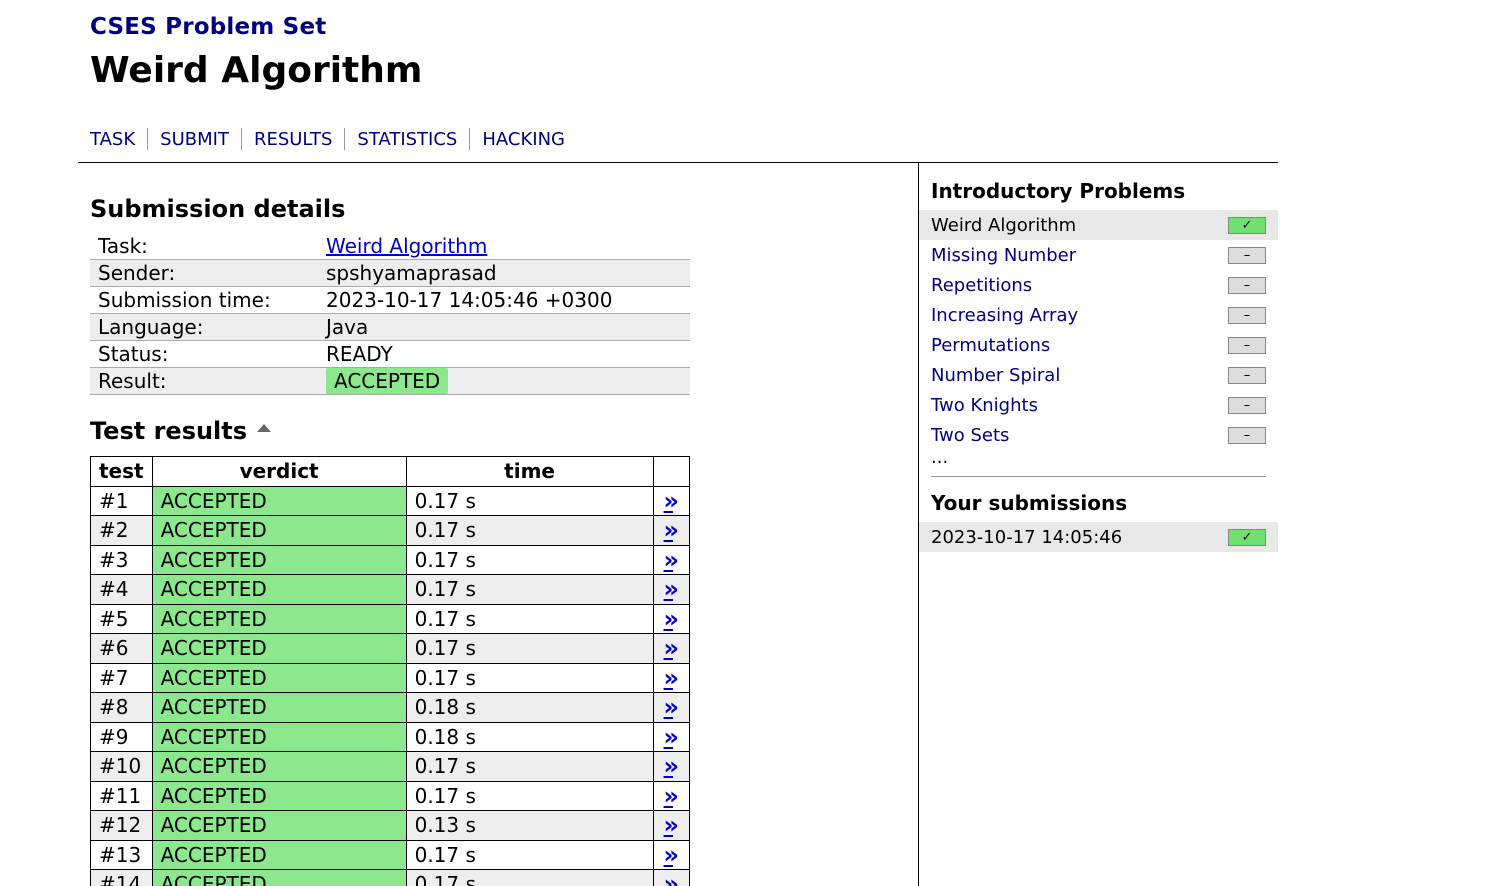 Image resolution: width=1487 pixels, height=886 pixels. Describe the element at coordinates (121, 736) in the screenshot. I see `test-id: #9` at that location.